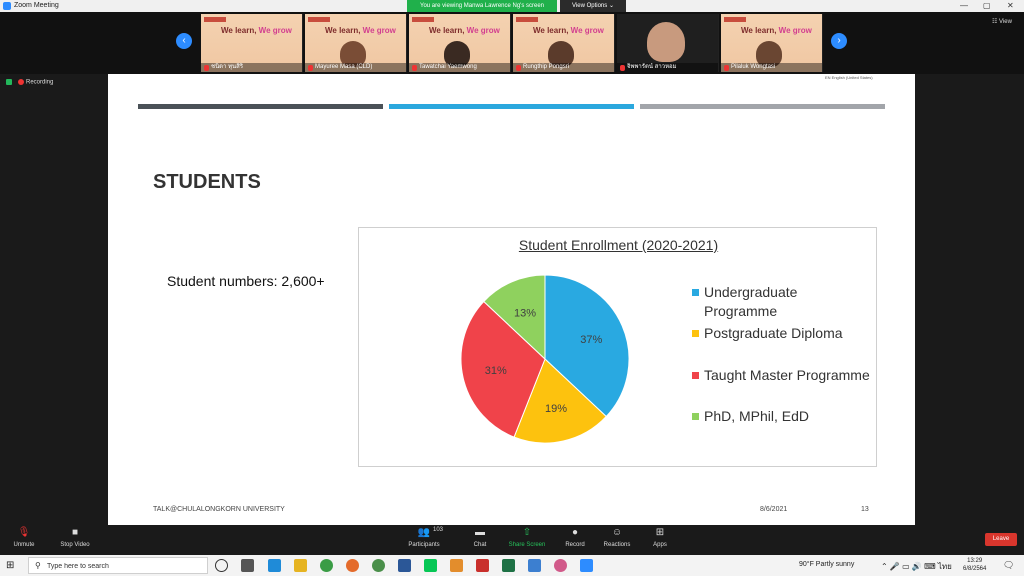 The image size is (1024, 576). I want to click on security-shield-icon, so click(9, 82).